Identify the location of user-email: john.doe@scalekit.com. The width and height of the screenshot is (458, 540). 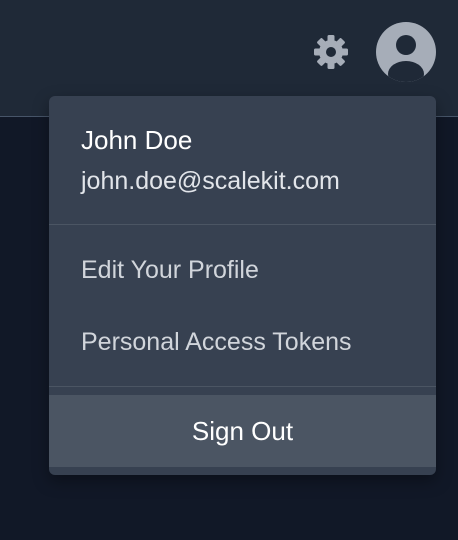
(210, 181).